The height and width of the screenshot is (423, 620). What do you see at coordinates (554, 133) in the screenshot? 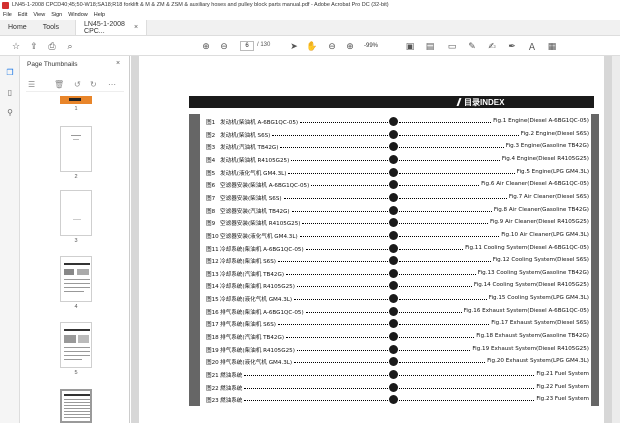
I see `index-row-english-title: Fig.2 Engine(Diesel S6S)` at bounding box center [554, 133].